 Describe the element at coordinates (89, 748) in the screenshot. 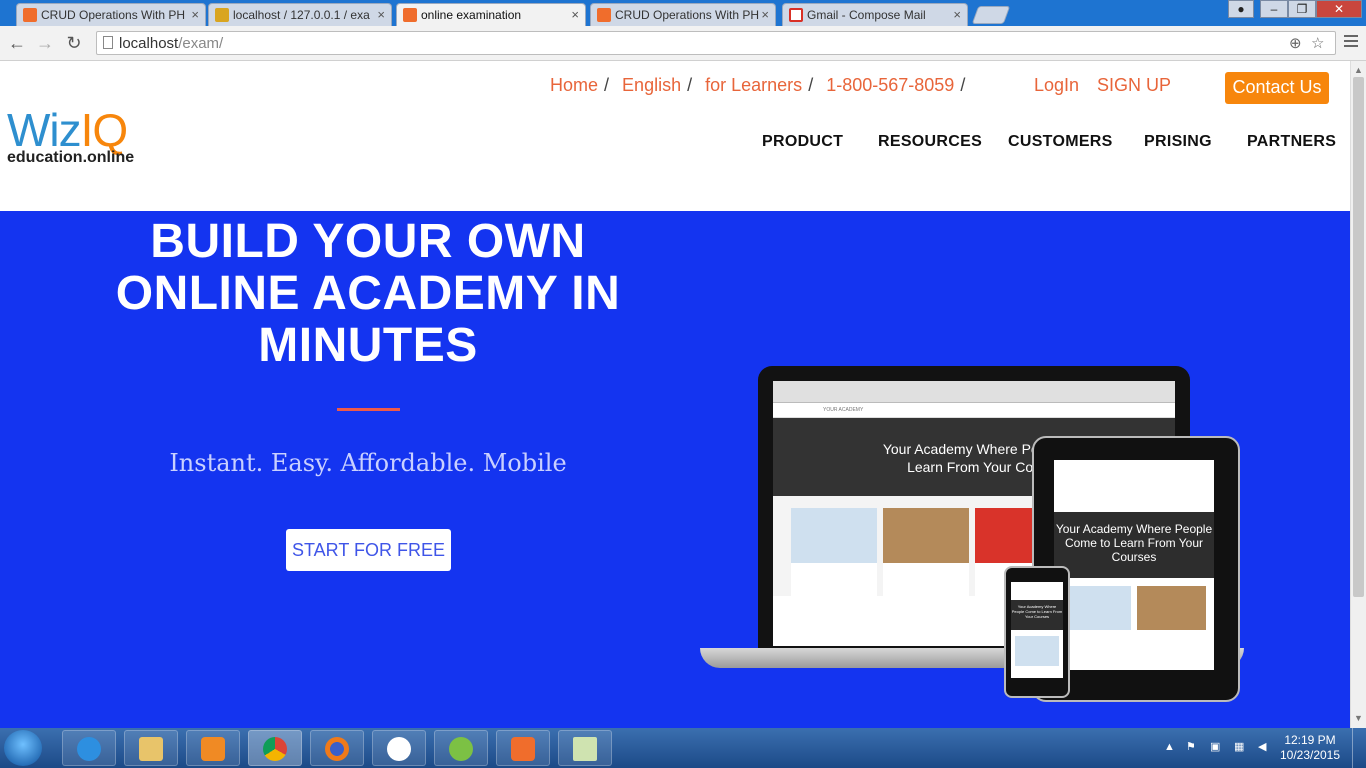

I see `taskbar-internet-explorer` at that location.